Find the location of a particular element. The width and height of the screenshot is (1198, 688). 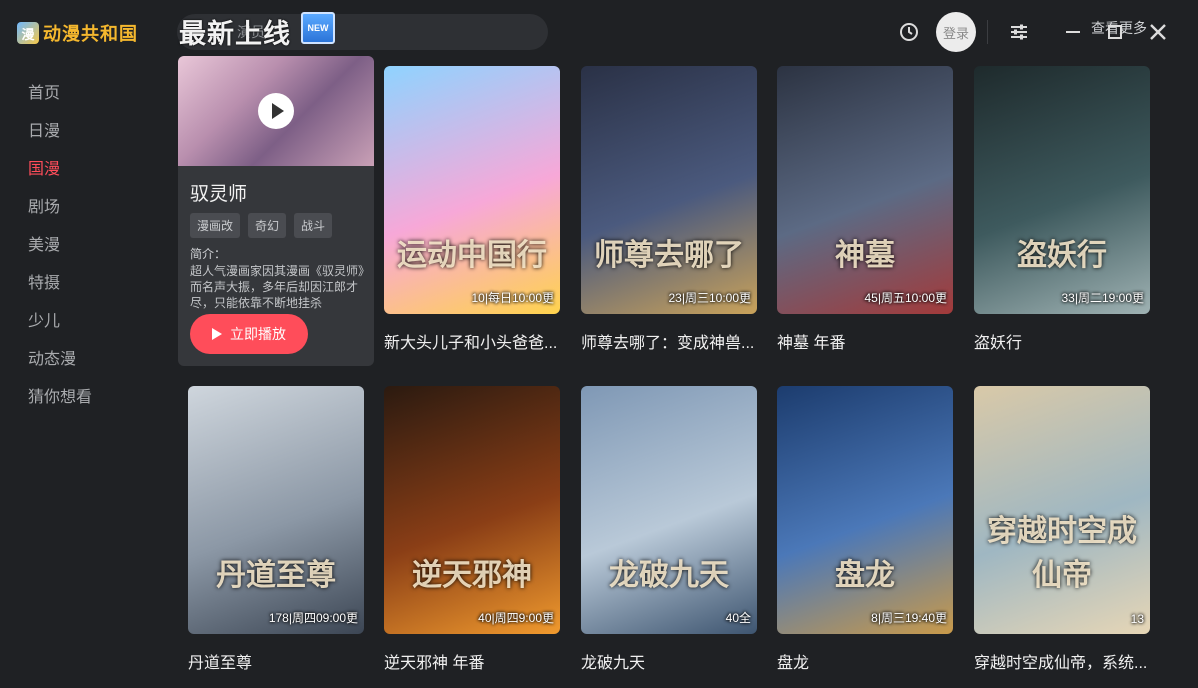

anime-card: 逆天邪神 40|周四9:00更逆天邪神 年番 is located at coordinates (472, 529).